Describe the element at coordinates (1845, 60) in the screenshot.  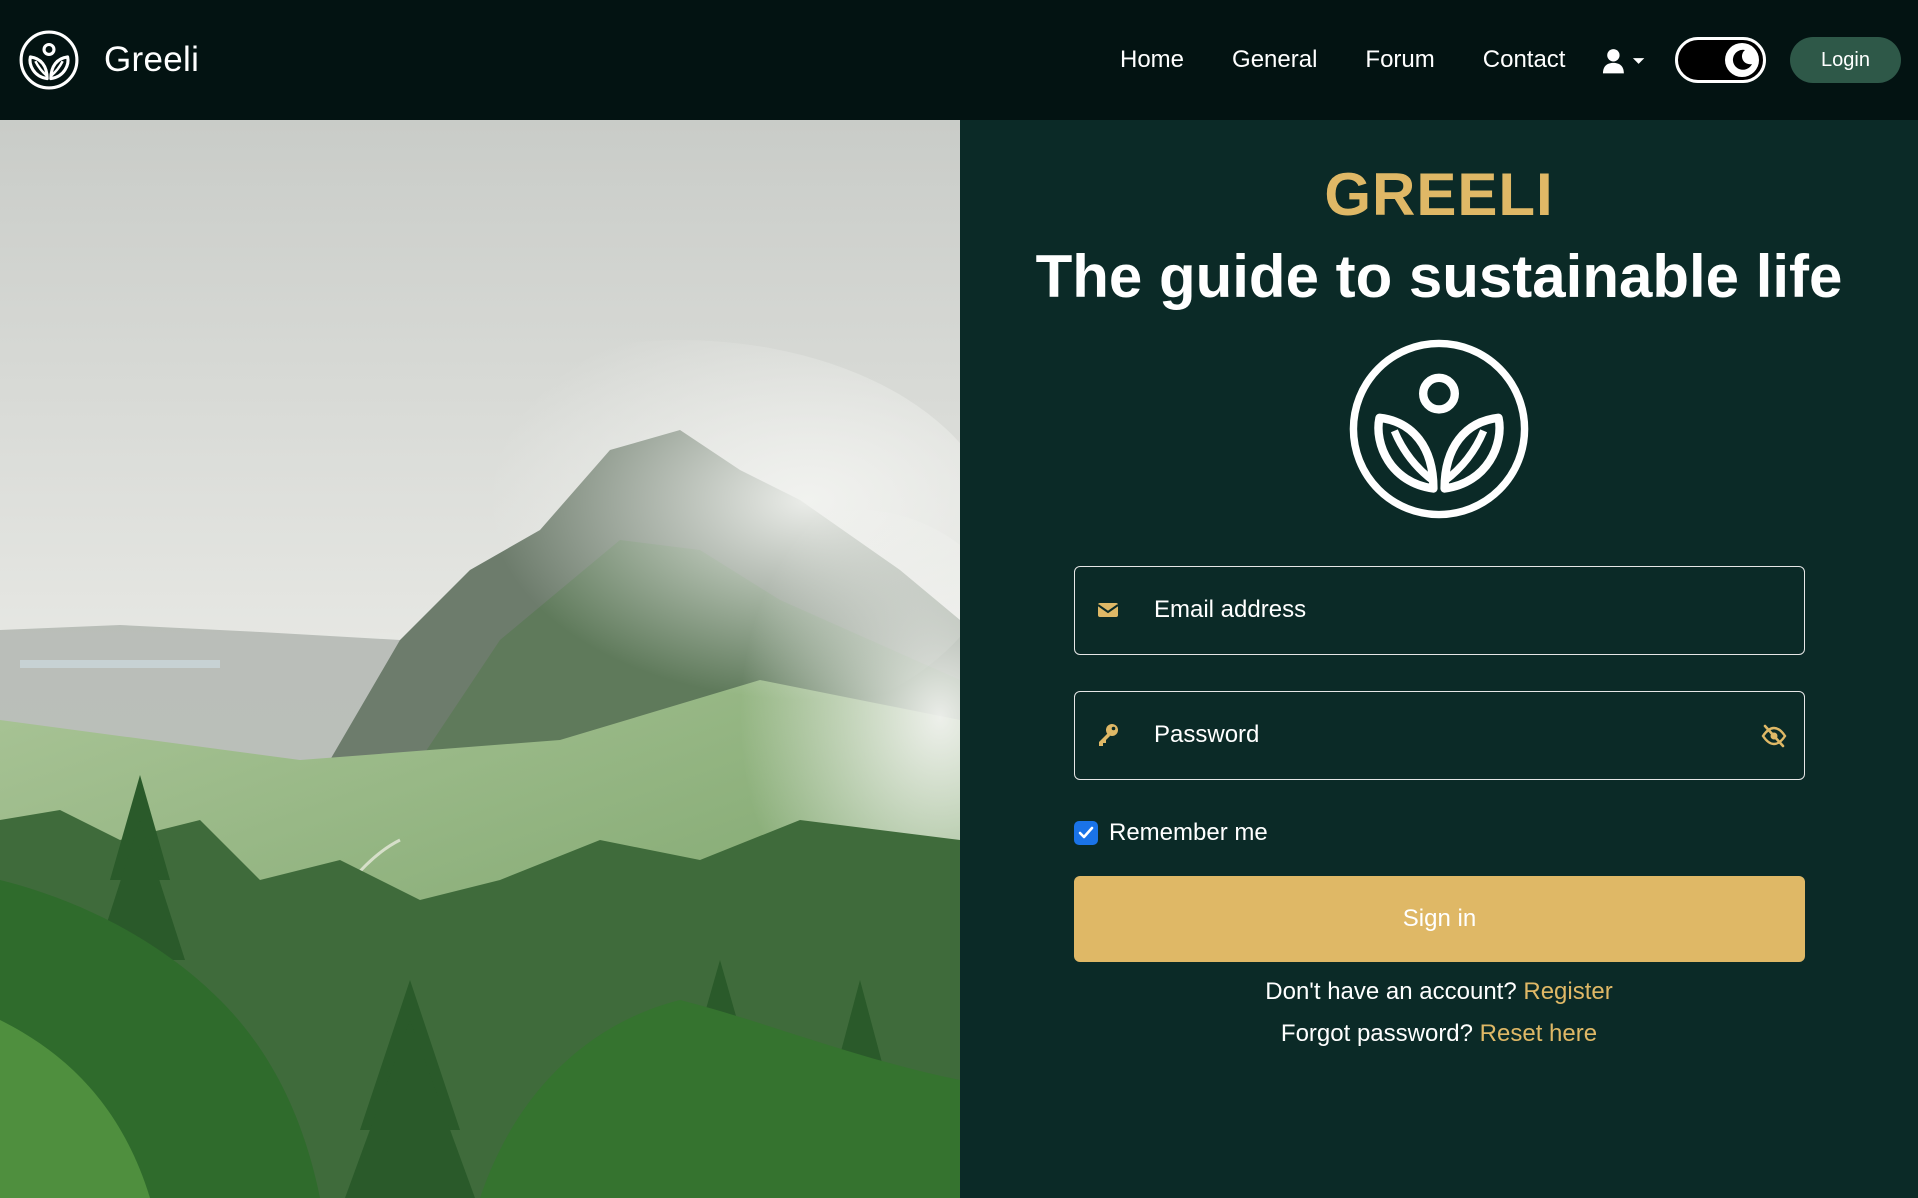
I see `login-button: Login` at that location.